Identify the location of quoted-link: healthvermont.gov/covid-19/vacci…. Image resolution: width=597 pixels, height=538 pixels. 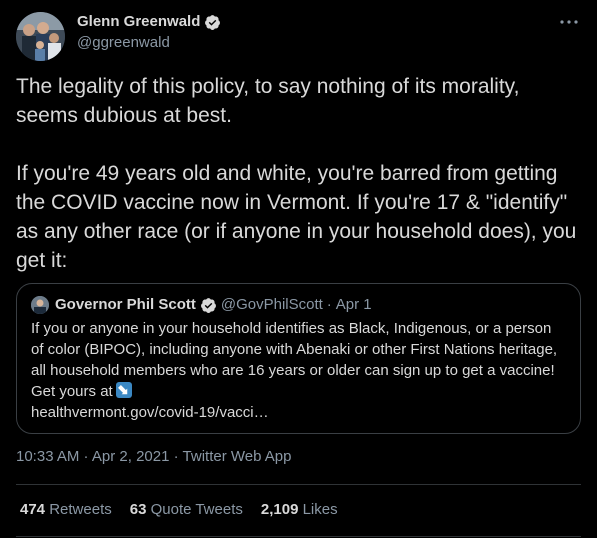
(150, 412).